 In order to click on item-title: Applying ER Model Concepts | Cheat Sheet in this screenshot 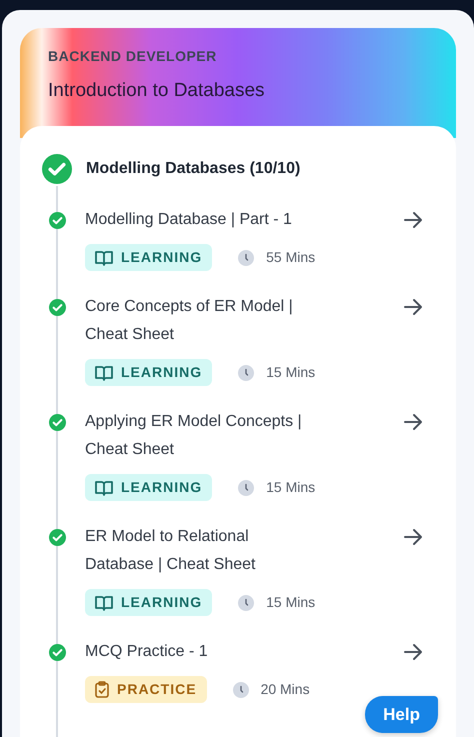, I will do `click(194, 436)`.